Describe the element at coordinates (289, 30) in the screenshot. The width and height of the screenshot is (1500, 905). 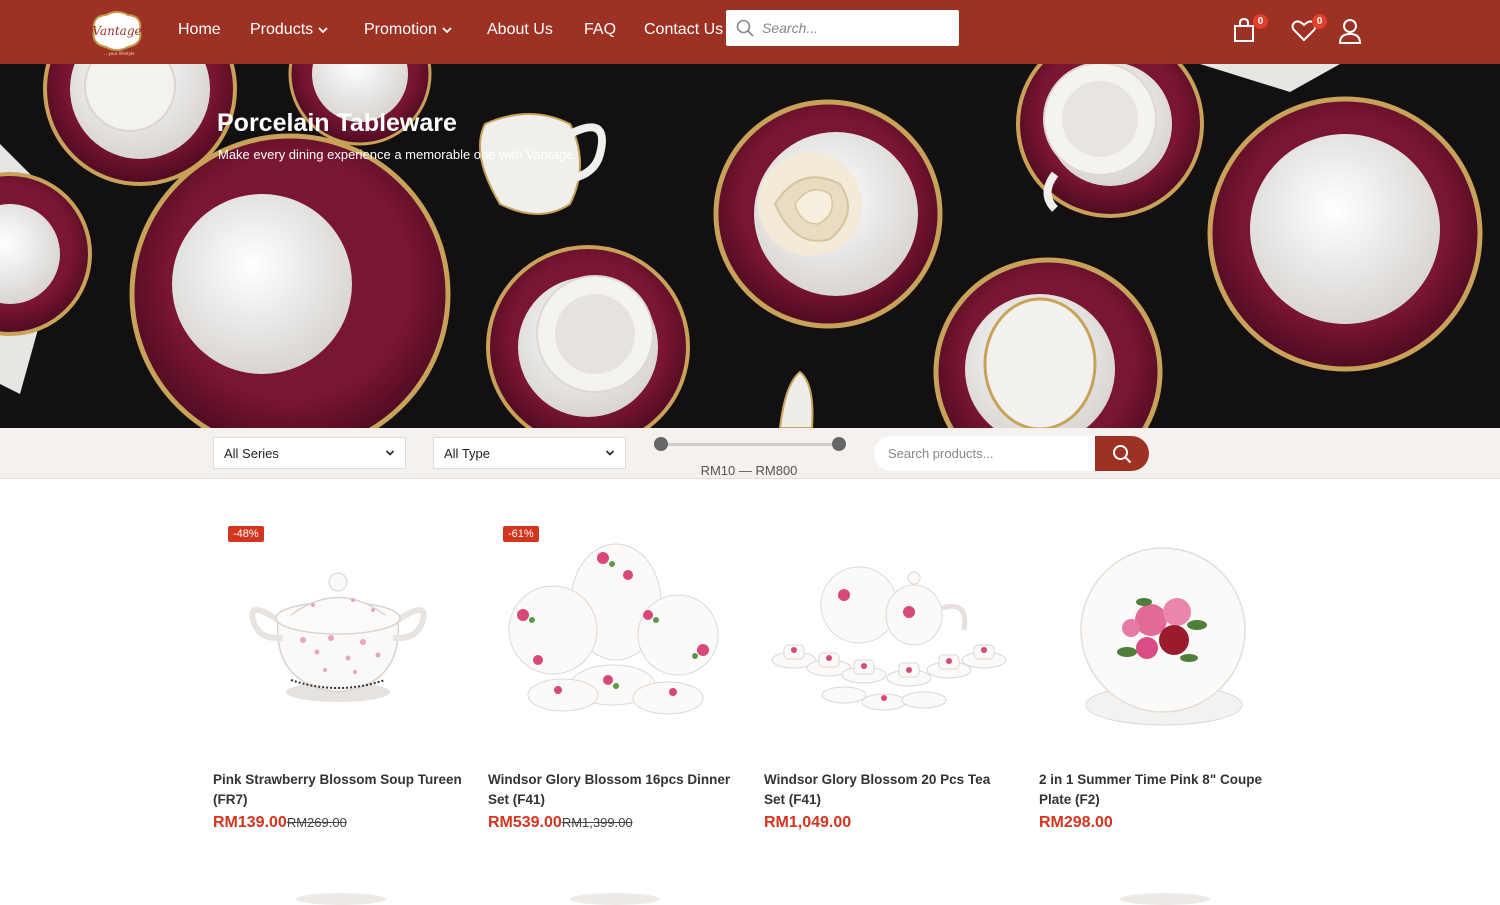
I see `nav-products: Products` at that location.